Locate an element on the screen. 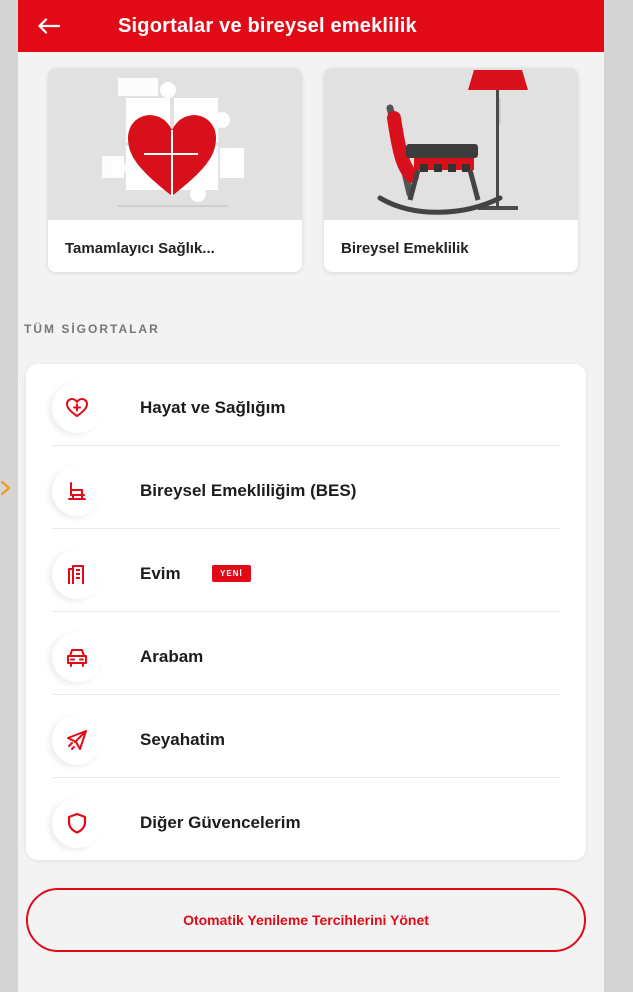 This screenshot has height=992, width=633. arrow-right-marker-icon is located at coordinates (5, 488).